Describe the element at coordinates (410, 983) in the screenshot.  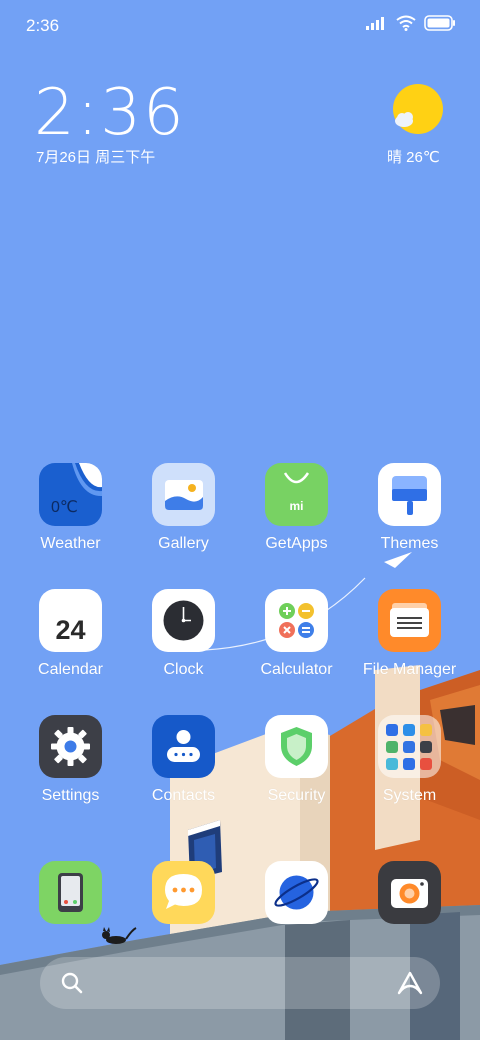
I see `assistant-icon` at that location.